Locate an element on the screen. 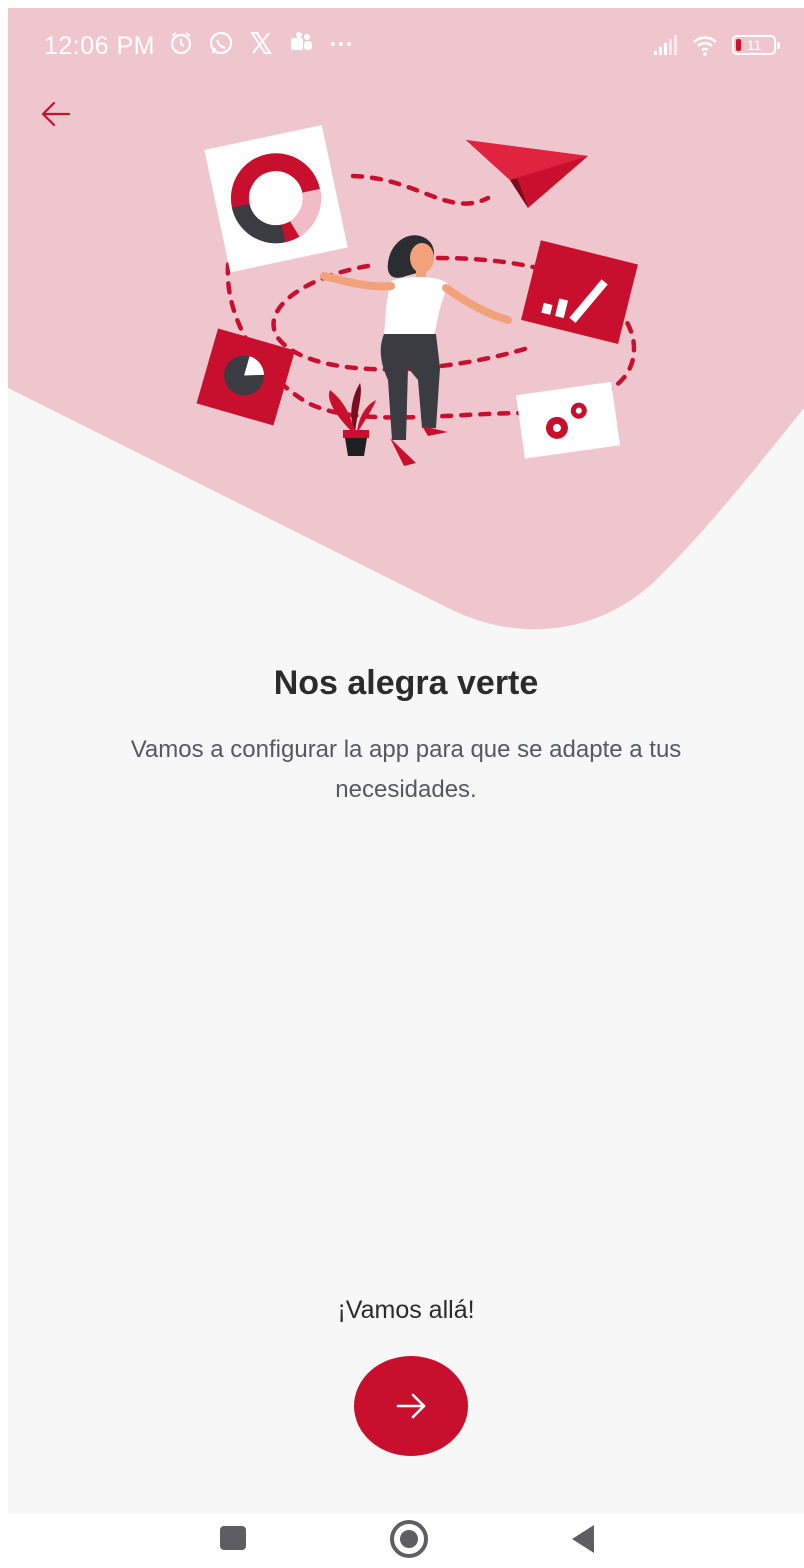  onboarding-illustration is located at coordinates (417, 295).